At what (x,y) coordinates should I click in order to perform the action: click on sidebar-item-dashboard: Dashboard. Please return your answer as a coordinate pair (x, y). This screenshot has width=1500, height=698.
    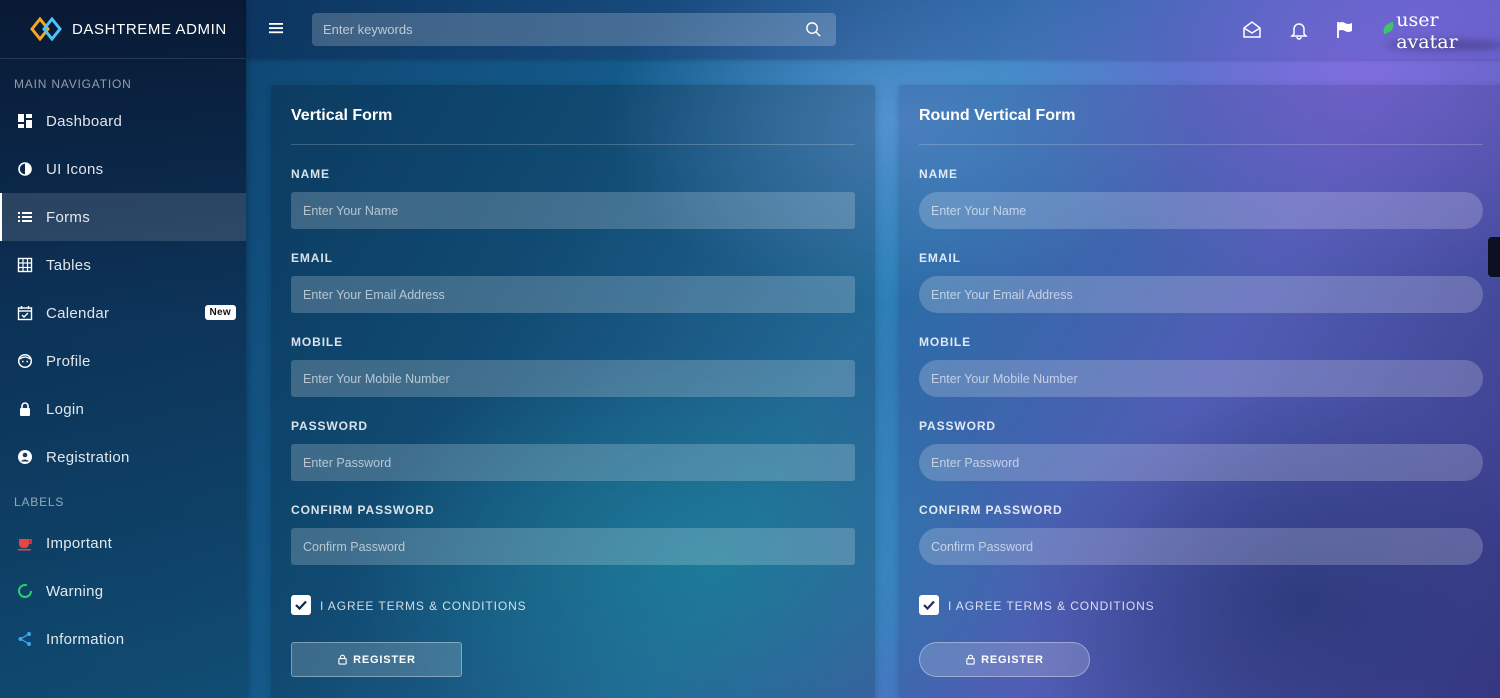
    Looking at the image, I should click on (123, 121).